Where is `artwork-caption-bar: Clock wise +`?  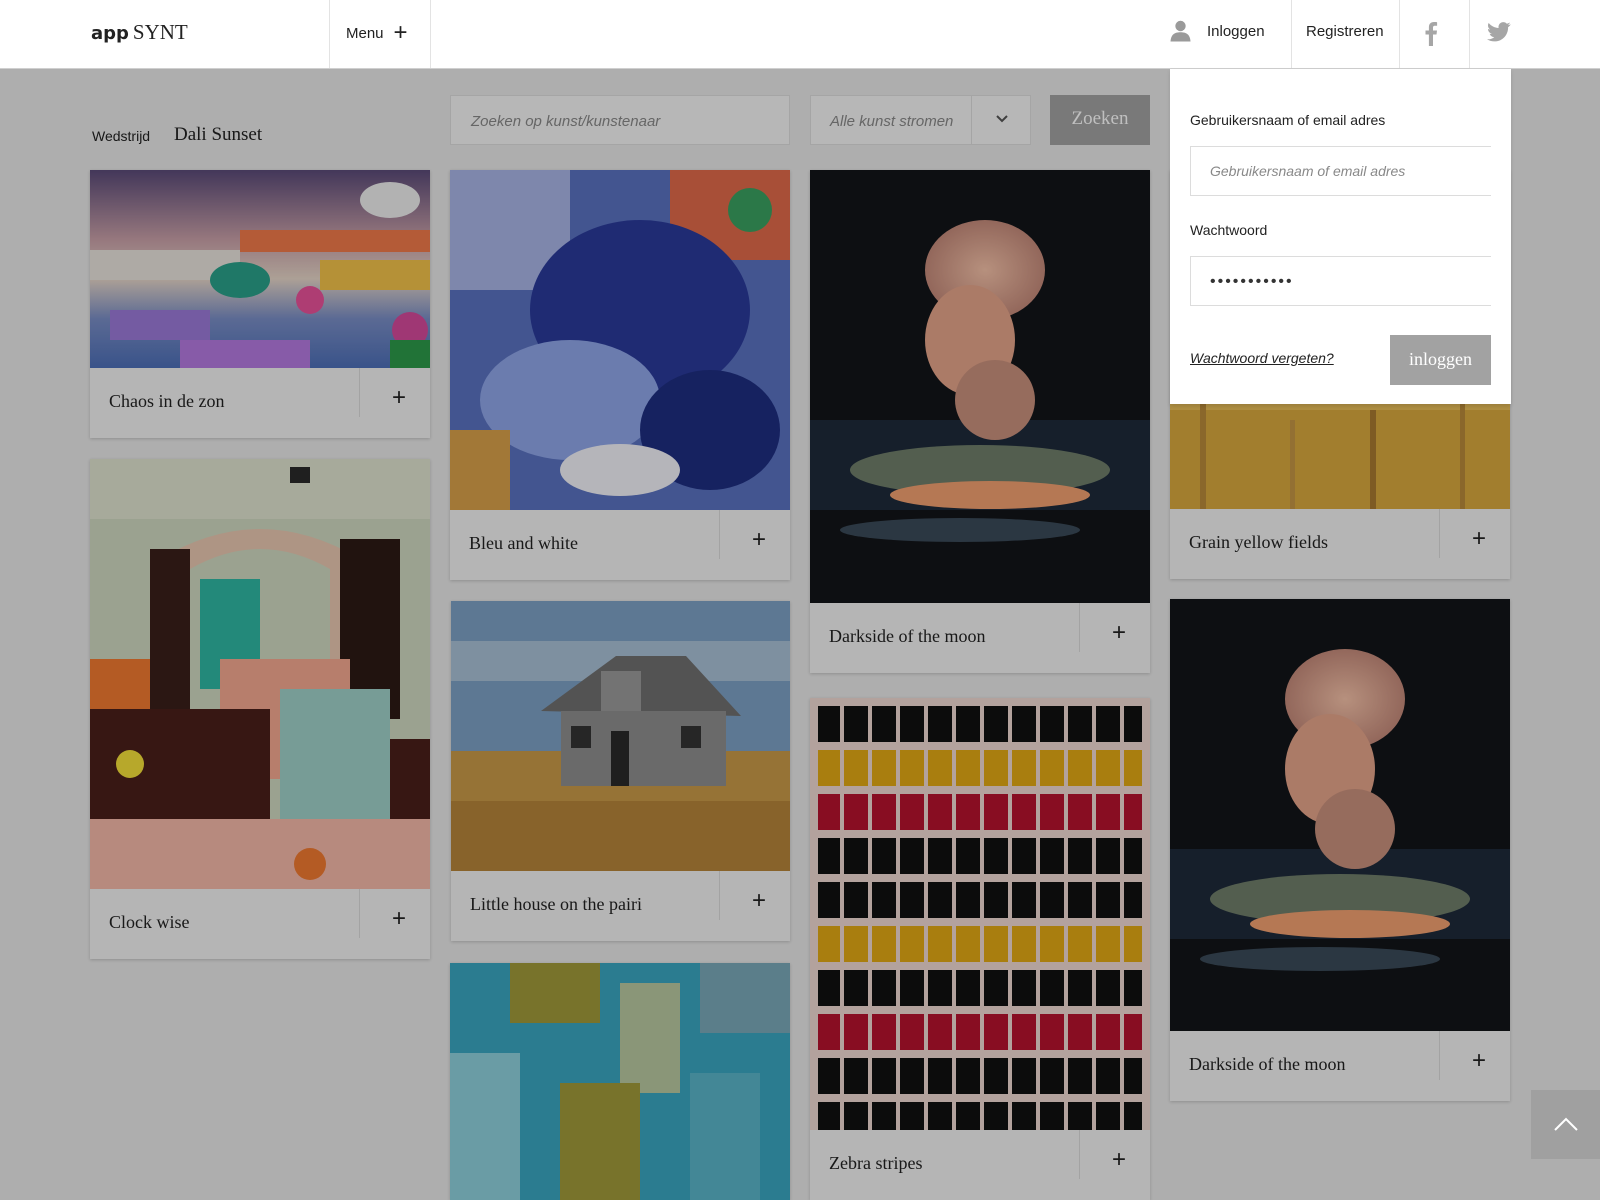
artwork-caption-bar: Clock wise + is located at coordinates (260, 924).